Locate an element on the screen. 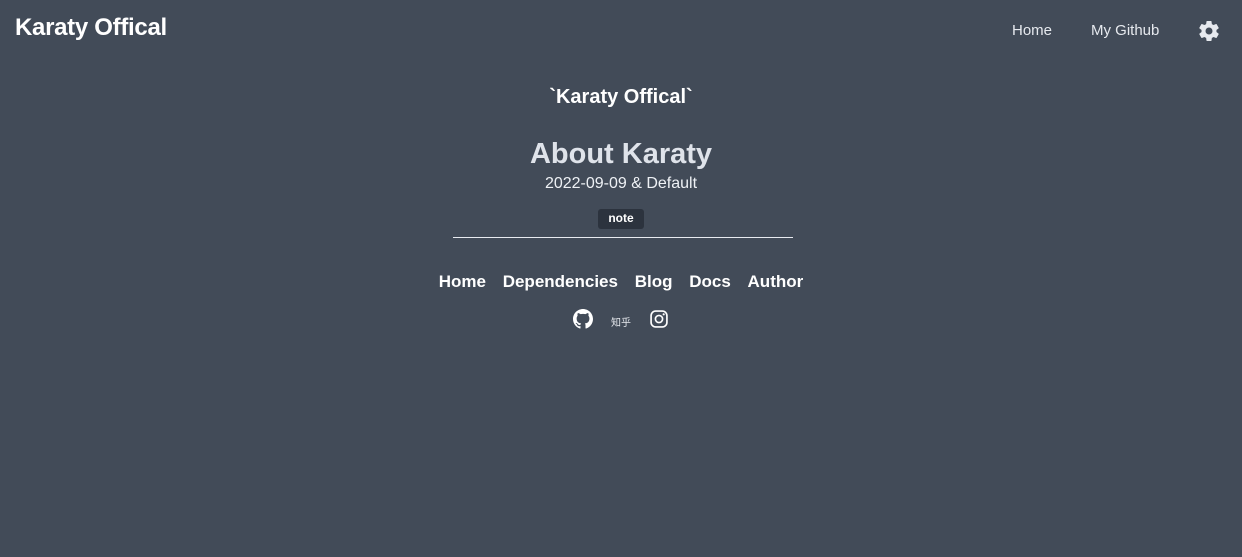  post-meta: 2022-09-09 & Default is located at coordinates (621, 183).